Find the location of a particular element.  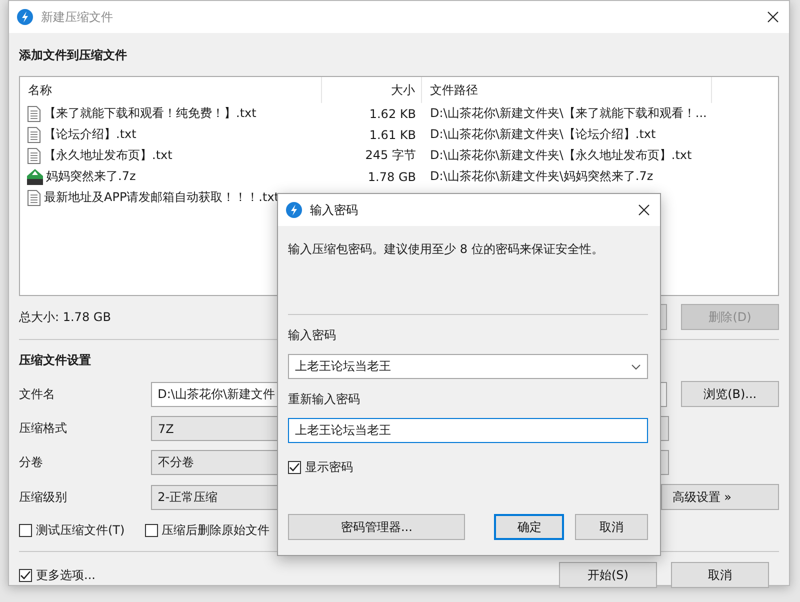

file-name-cell: 【永久地址发布页】.txt is located at coordinates (171, 155).